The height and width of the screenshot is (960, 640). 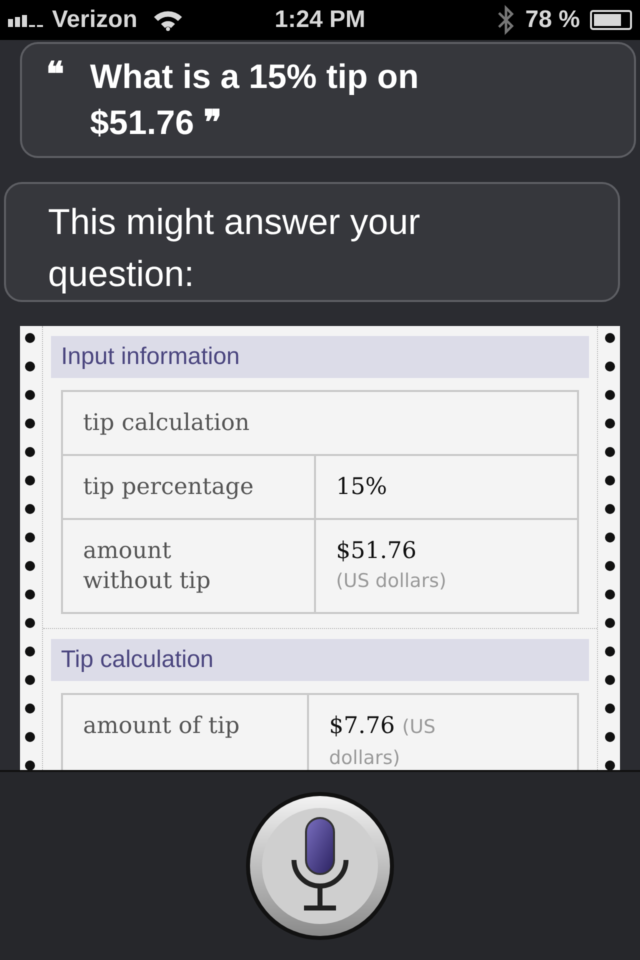 I want to click on reply-text: This might answer your question:, so click(x=235, y=248).